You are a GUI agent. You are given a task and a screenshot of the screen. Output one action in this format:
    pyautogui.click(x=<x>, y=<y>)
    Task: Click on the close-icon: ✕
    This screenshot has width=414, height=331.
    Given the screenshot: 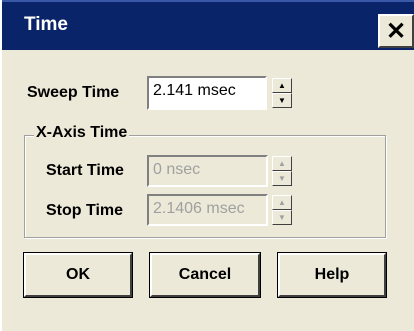 What is the action you would take?
    pyautogui.click(x=396, y=31)
    